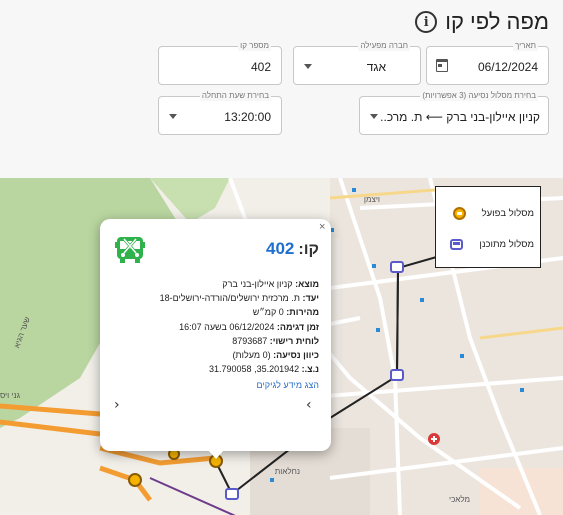 The width and height of the screenshot is (563, 515). Describe the element at coordinates (288, 385) in the screenshot. I see `geek-info-link: הצג מידע לגיקים` at that location.